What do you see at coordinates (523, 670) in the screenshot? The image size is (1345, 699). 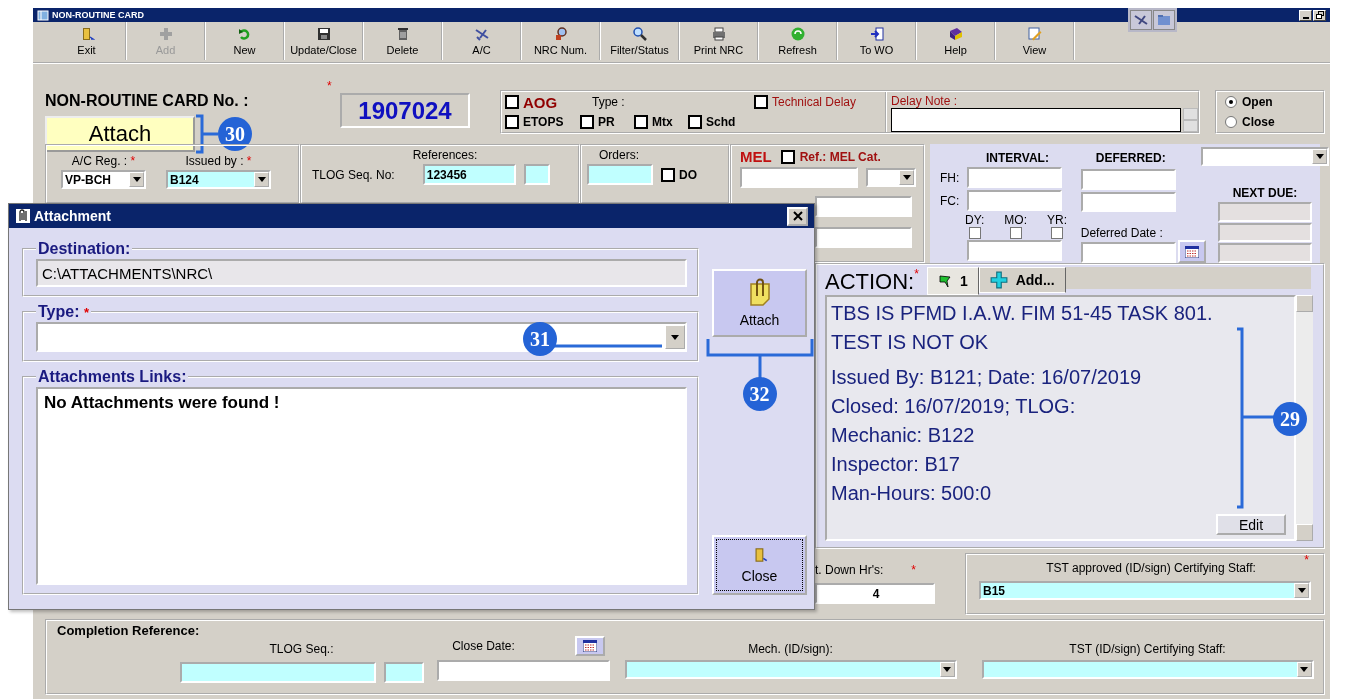 I see `close-date-field` at bounding box center [523, 670].